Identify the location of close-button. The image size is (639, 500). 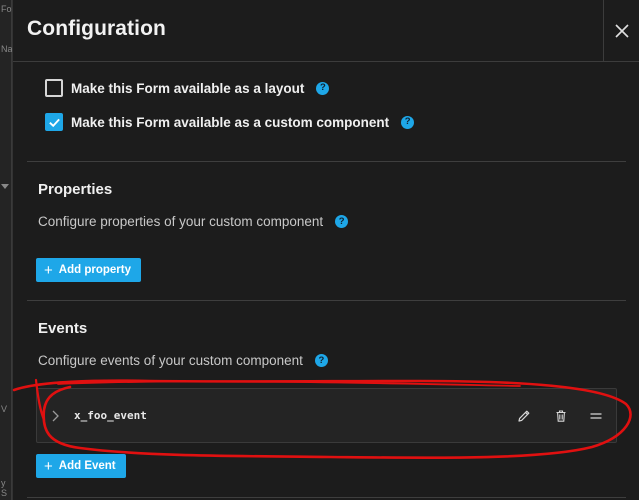
(621, 31).